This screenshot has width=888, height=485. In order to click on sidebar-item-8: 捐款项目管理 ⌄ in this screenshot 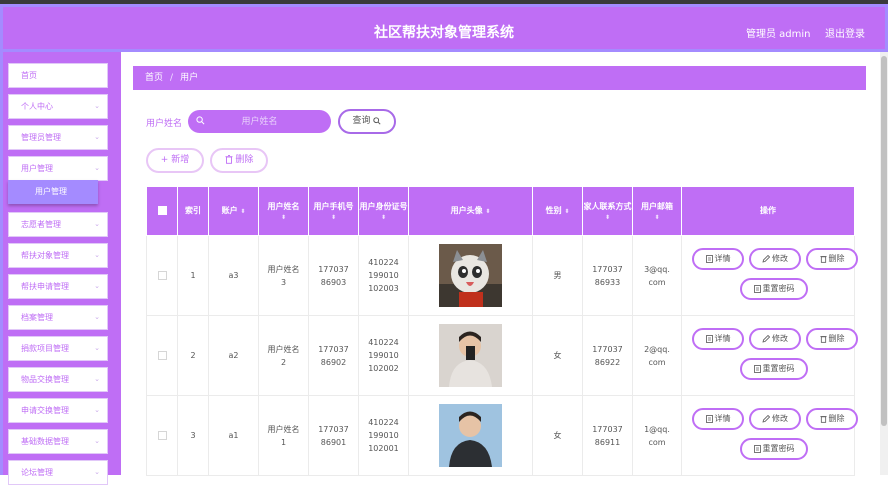, I will do `click(58, 348)`.